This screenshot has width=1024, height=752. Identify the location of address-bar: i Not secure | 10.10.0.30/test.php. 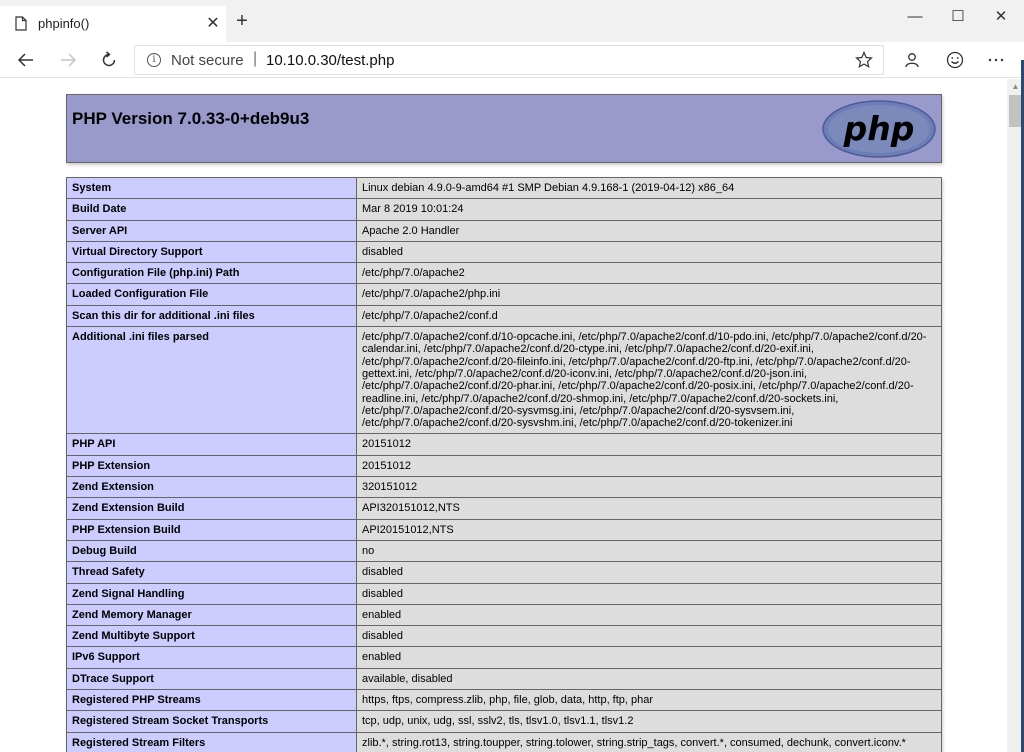
(509, 60).